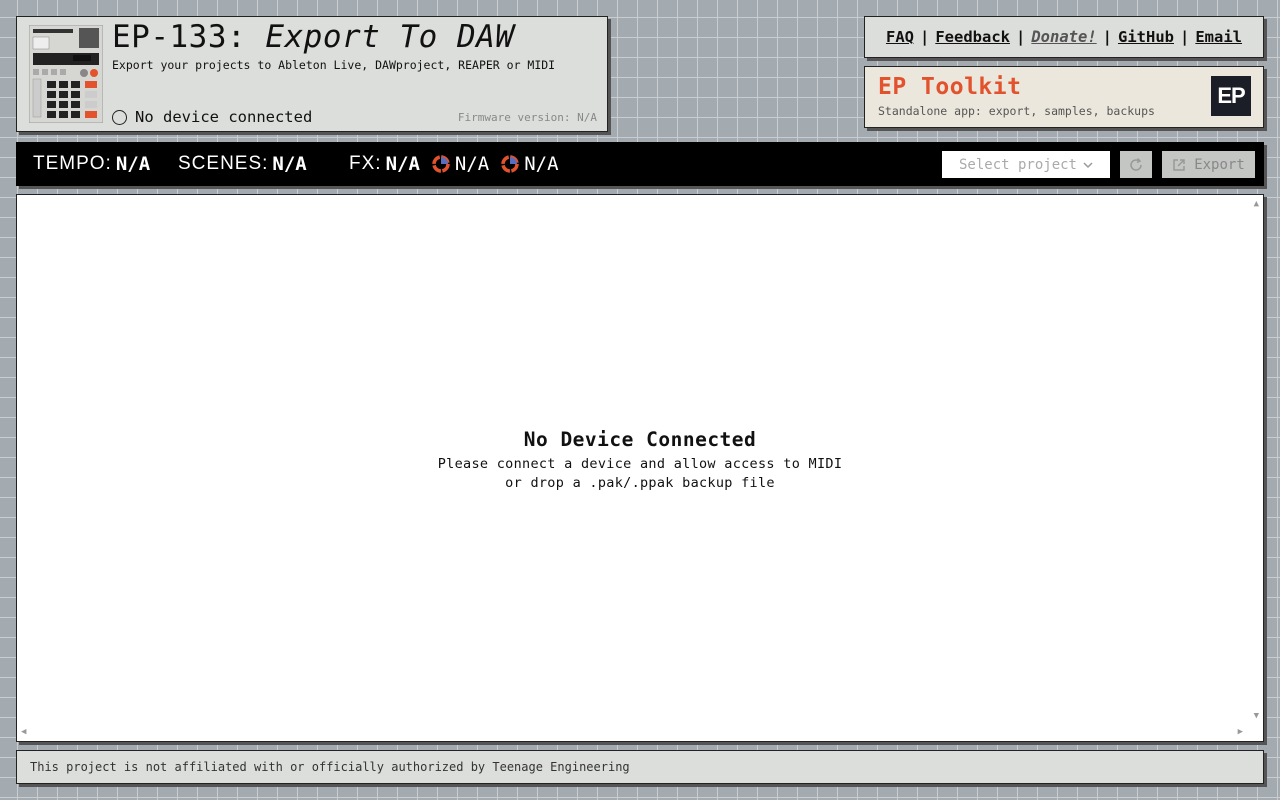 The width and height of the screenshot is (1280, 800). What do you see at coordinates (72, 163) in the screenshot?
I see `tempo-label: TEMPO:` at bounding box center [72, 163].